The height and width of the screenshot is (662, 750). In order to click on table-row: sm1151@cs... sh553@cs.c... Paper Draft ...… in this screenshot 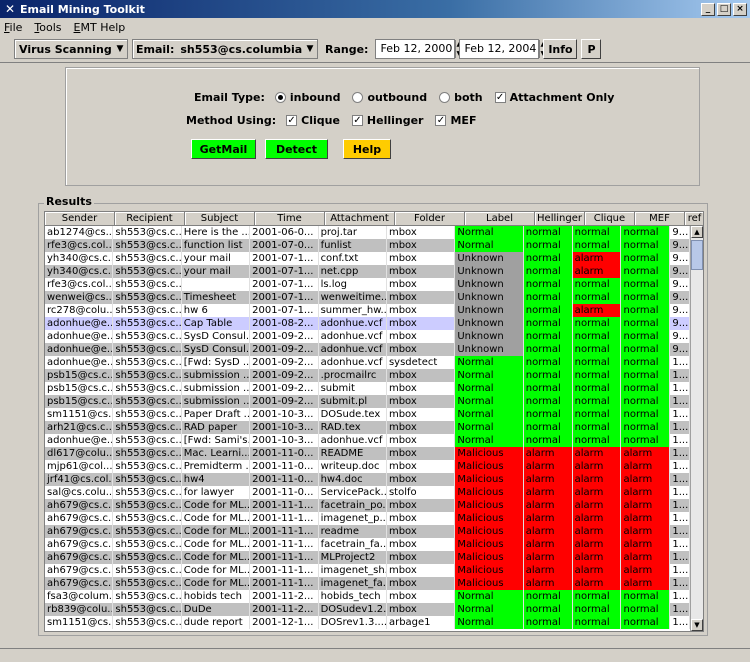, I will do `click(367, 414)`.